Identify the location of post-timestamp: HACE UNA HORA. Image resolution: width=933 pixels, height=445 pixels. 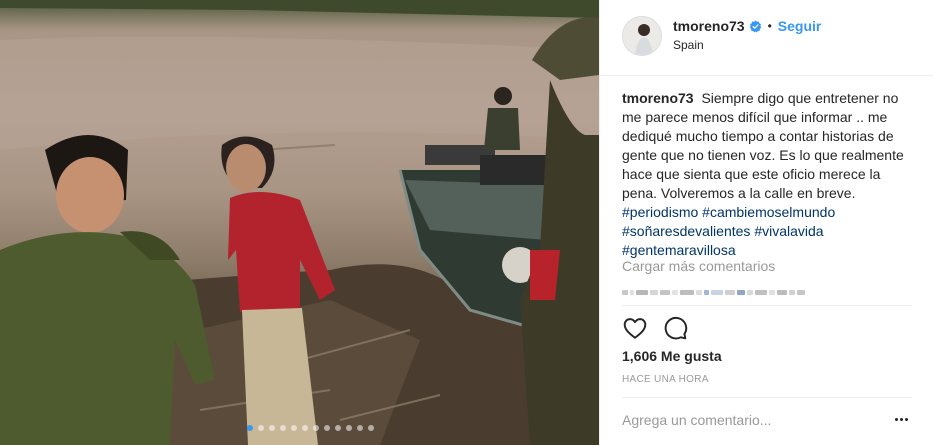
(665, 379).